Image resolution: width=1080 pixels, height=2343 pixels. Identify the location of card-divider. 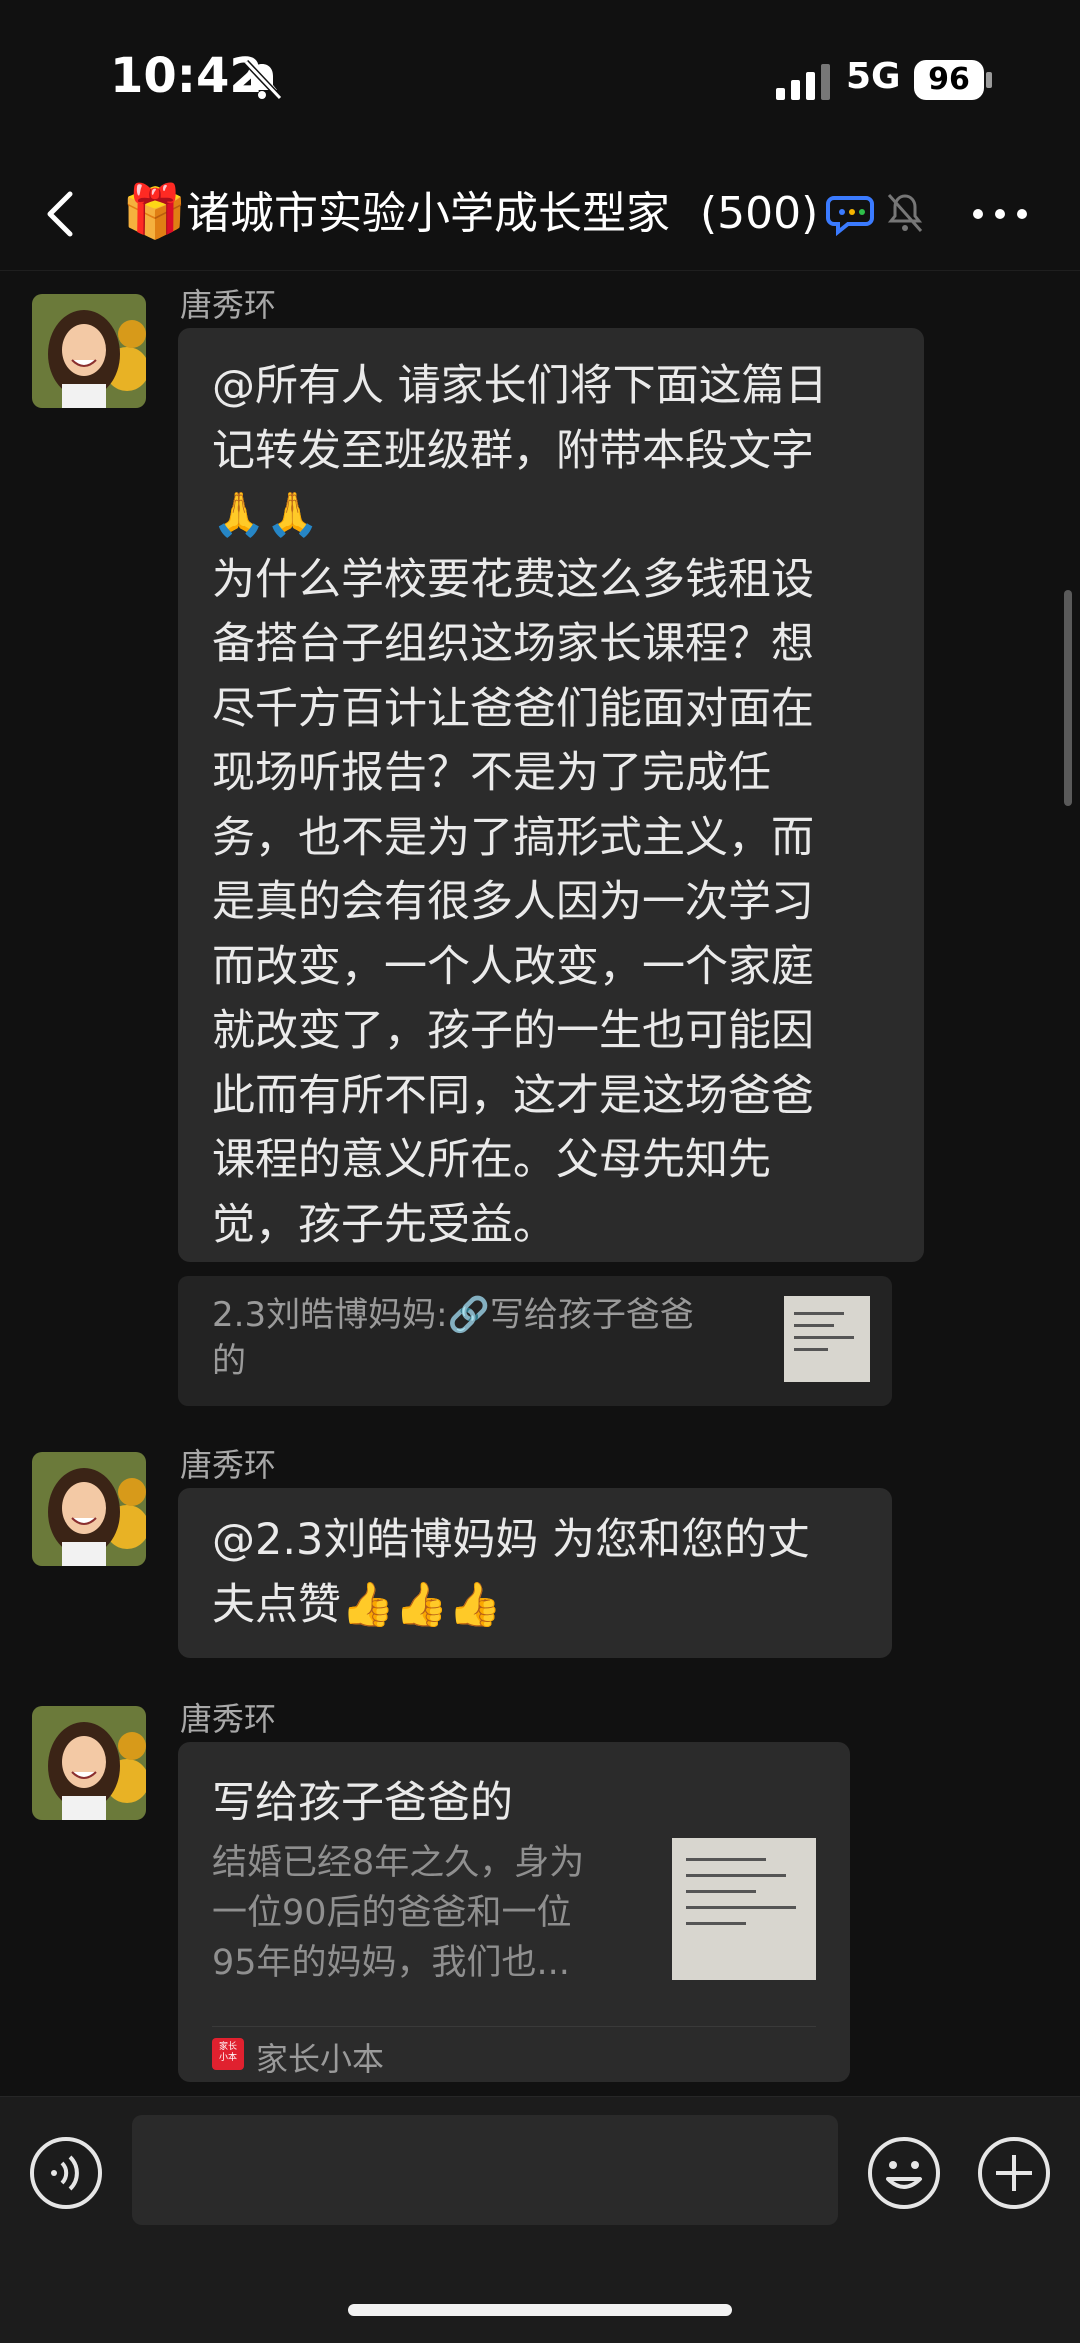
(514, 2026).